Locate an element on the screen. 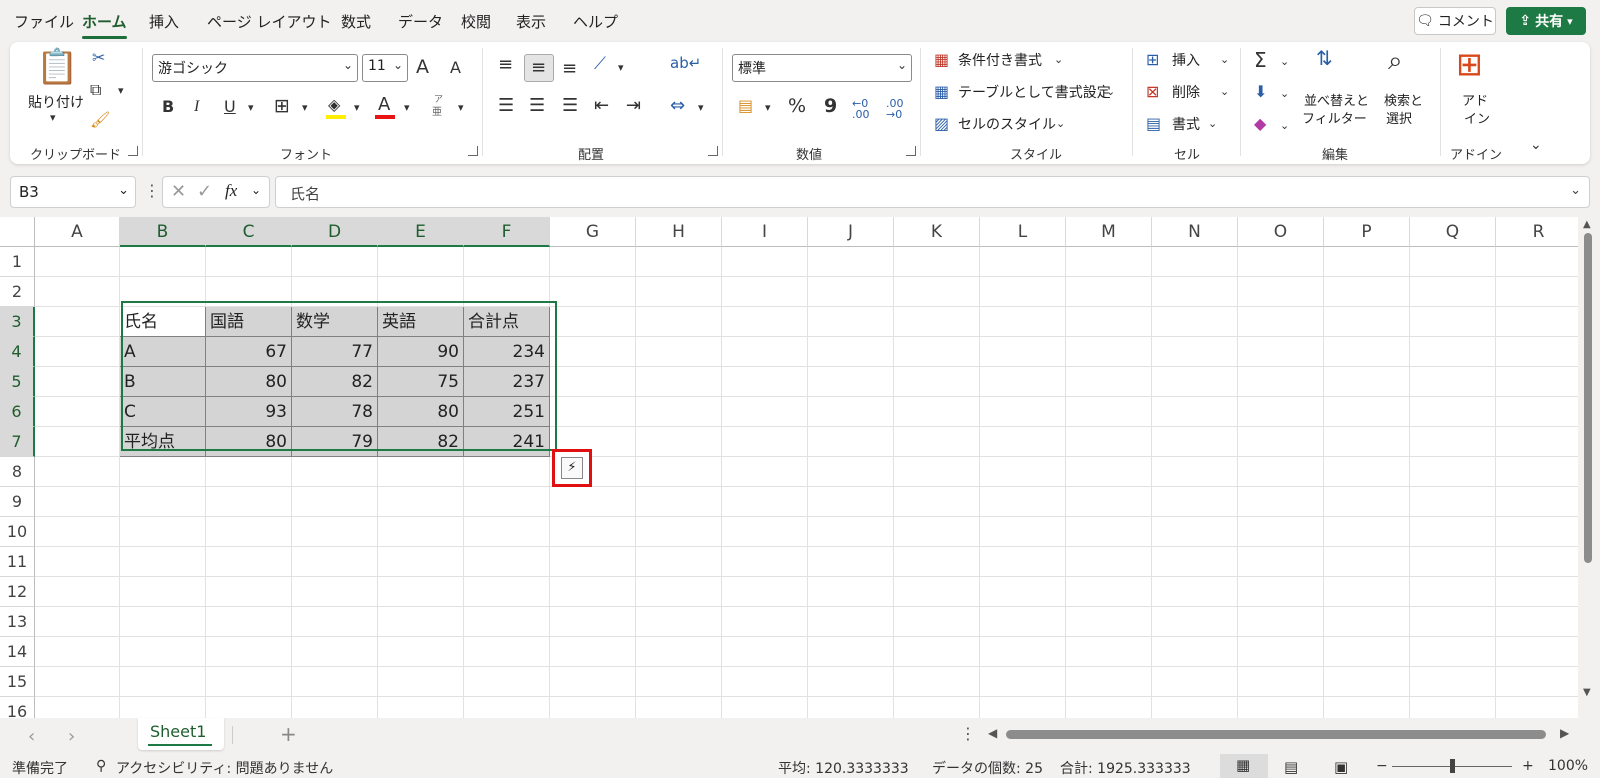 This screenshot has width=1600, height=778. tab-help: ヘルプ is located at coordinates (595, 21).